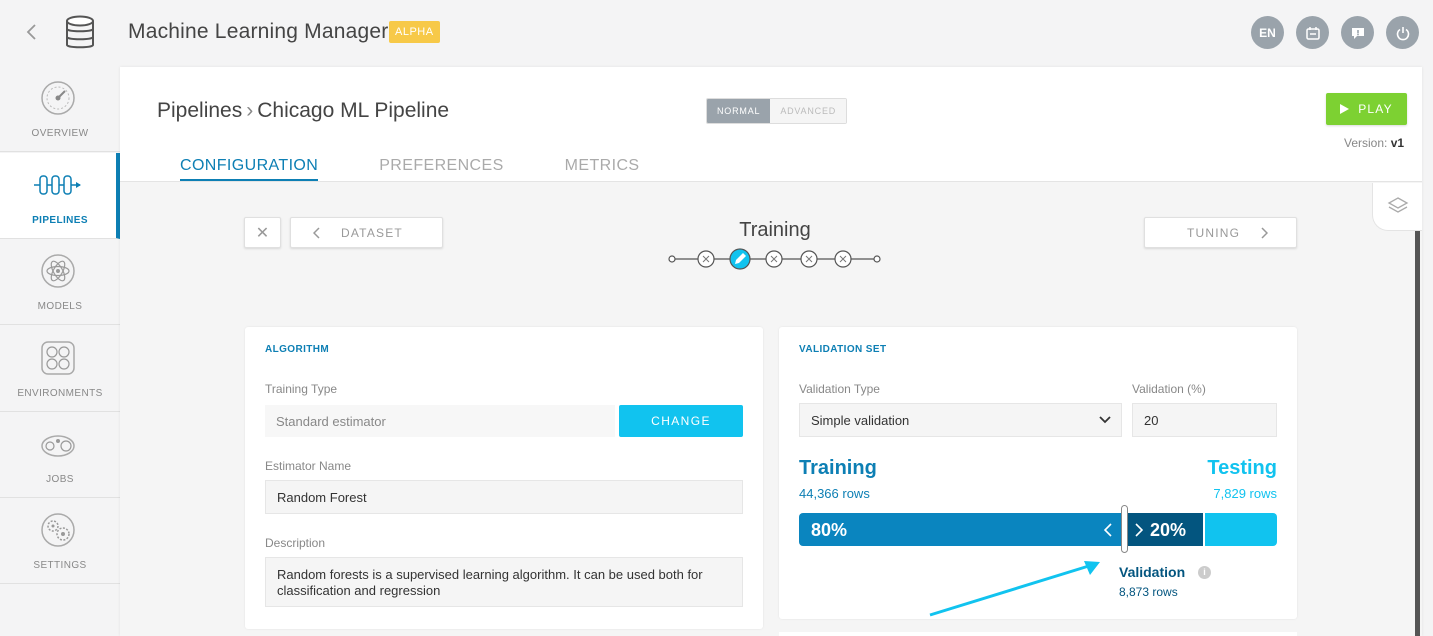  Describe the element at coordinates (706, 259) in the screenshot. I see `step-1-node` at that location.